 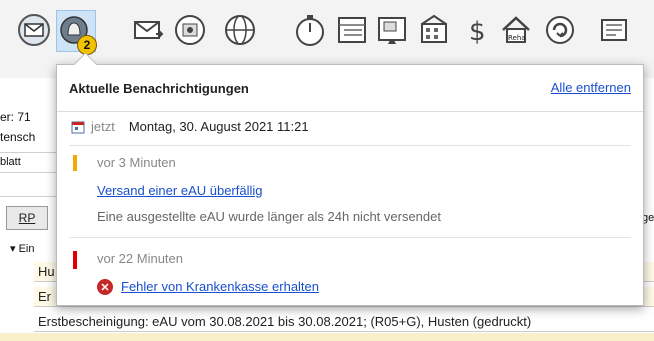 What do you see at coordinates (76, 32) in the screenshot?
I see `notifications-bell-icon: 2` at bounding box center [76, 32].